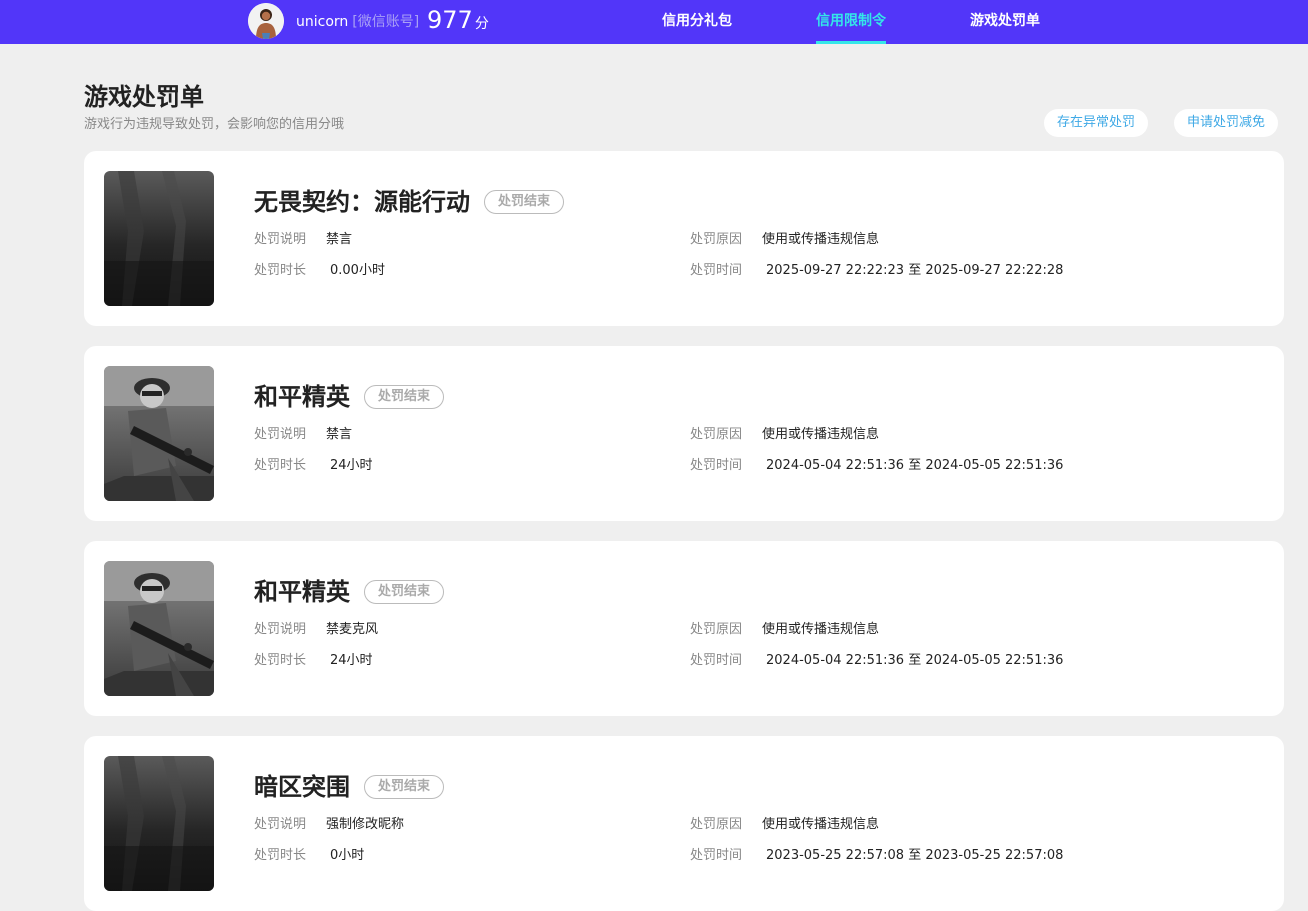 This screenshot has width=1308, height=911. I want to click on avatar-image, so click(266, 21).